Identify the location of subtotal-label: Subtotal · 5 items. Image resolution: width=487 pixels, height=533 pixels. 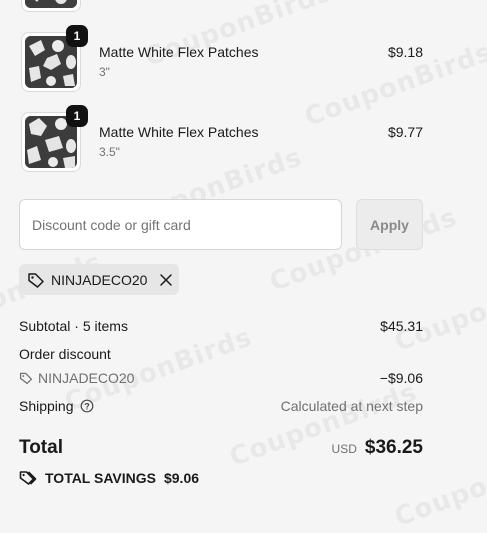
(73, 326).